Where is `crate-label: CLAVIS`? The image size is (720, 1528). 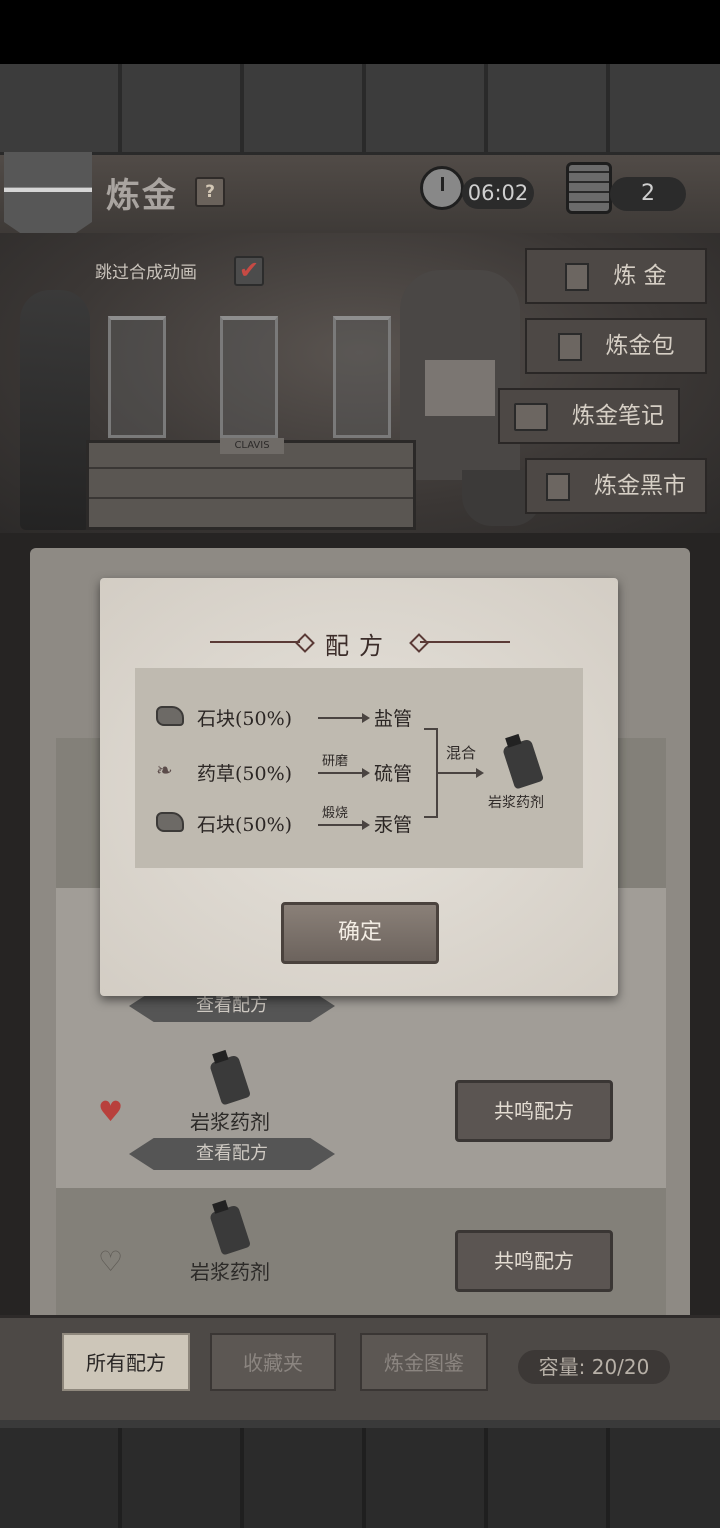
crate-label: CLAVIS is located at coordinates (252, 446).